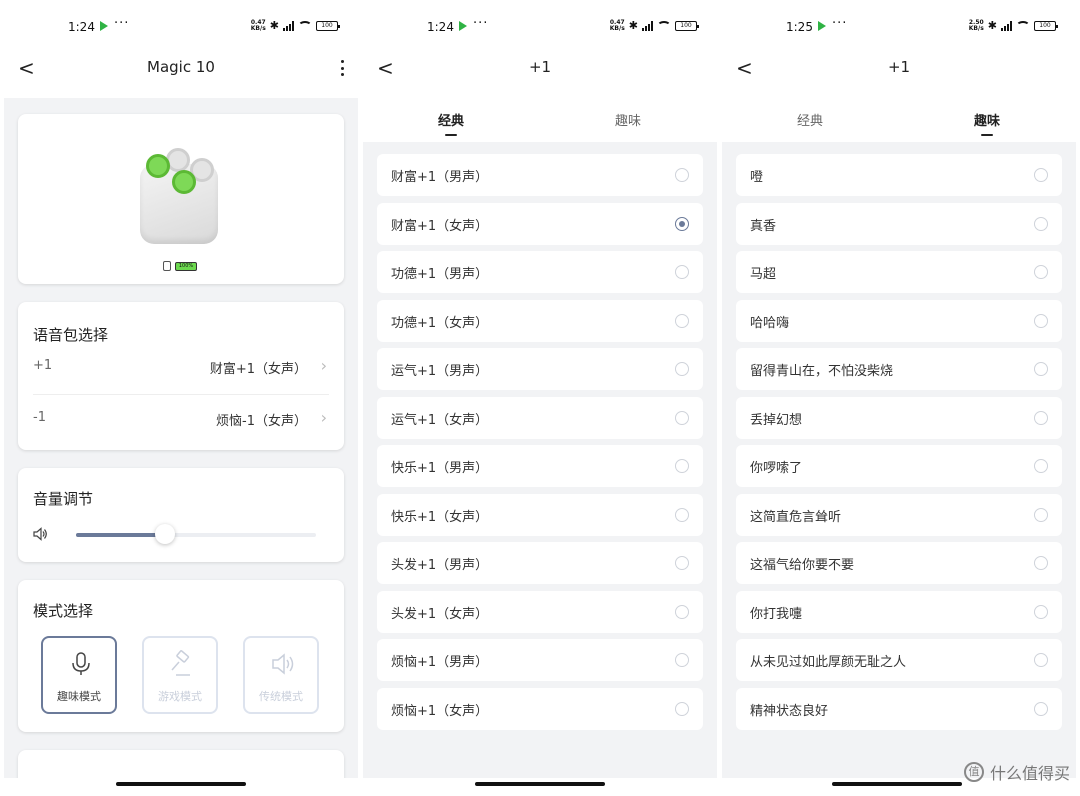 The height and width of the screenshot is (796, 1080). I want to click on sound-option-label: 从未见过如此厚颜无耻之人, so click(828, 662).